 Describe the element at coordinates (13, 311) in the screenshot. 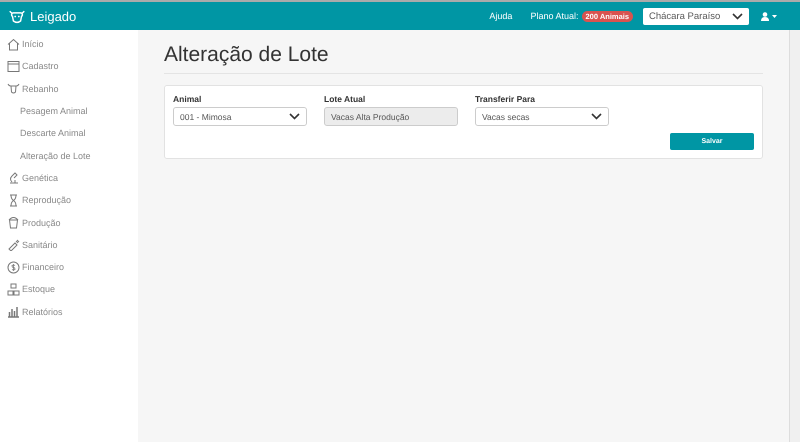

I see `bar-chart-icon` at that location.